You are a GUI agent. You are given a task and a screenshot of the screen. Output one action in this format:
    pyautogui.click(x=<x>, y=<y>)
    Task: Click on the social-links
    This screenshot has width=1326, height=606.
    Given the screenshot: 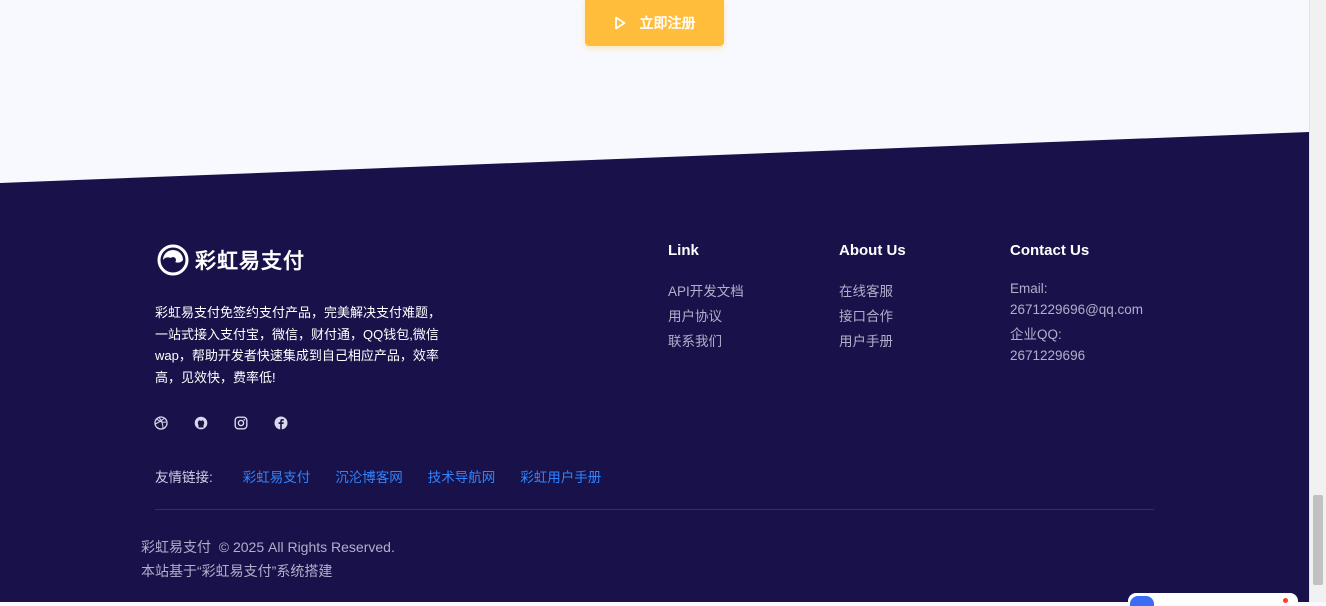 What is the action you would take?
    pyautogui.click(x=221, y=423)
    